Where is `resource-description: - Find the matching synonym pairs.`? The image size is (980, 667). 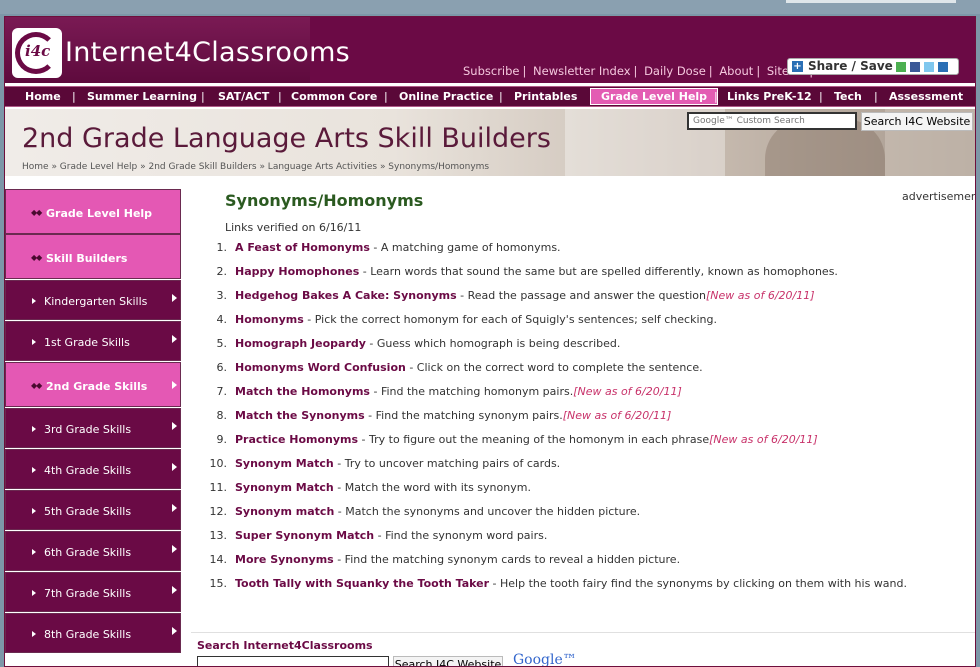
resource-description: - Find the matching synonym pairs. is located at coordinates (463, 415).